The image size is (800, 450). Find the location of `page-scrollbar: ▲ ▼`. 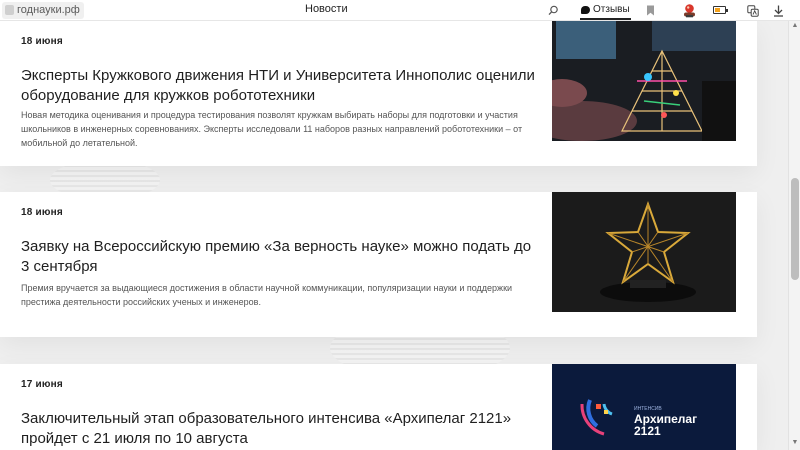

page-scrollbar: ▲ ▼ is located at coordinates (794, 235).